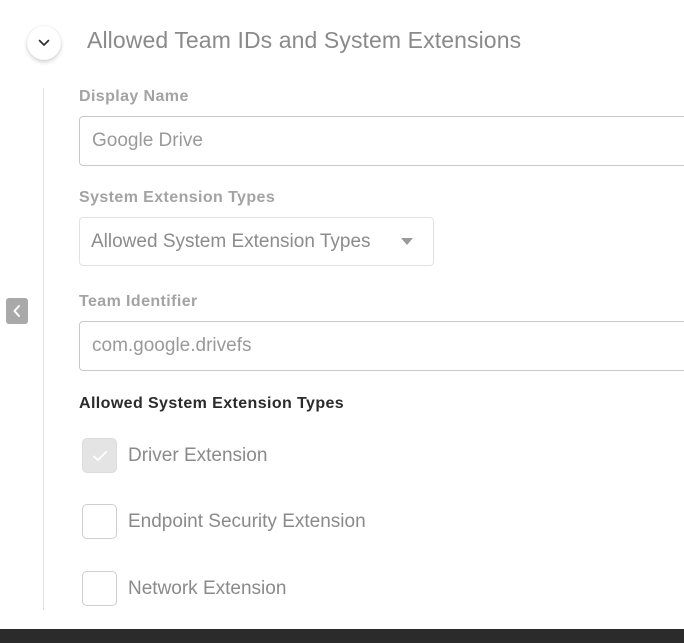 This screenshot has height=643, width=684. What do you see at coordinates (207, 588) in the screenshot?
I see `network-extension-label: Network Extension` at bounding box center [207, 588].